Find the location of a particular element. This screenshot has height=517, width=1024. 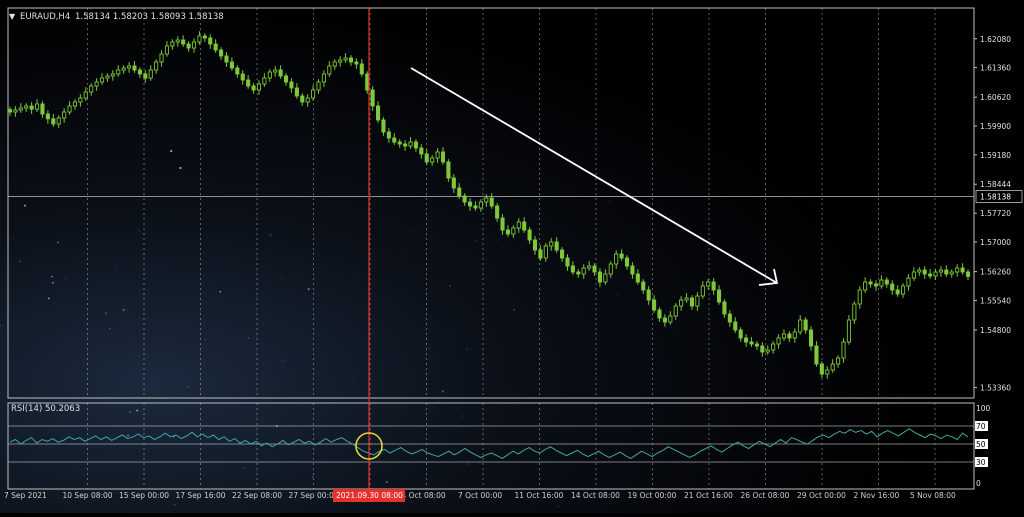

rsi-tick-label: 30 is located at coordinates (981, 462).